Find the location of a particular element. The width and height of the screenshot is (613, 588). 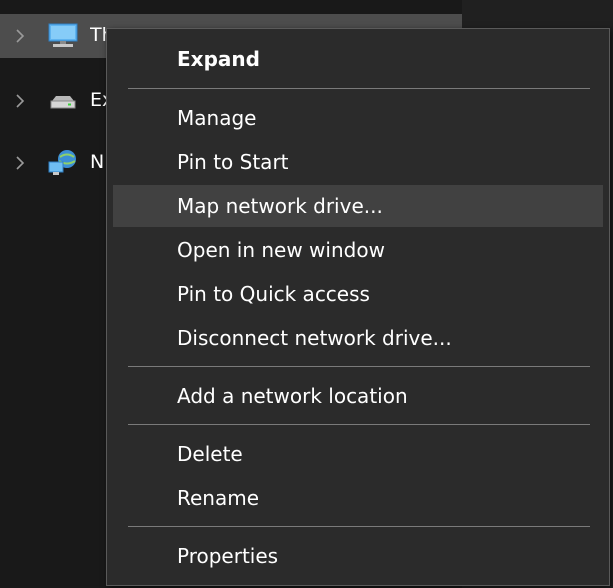

drive-icon is located at coordinates (63, 102).